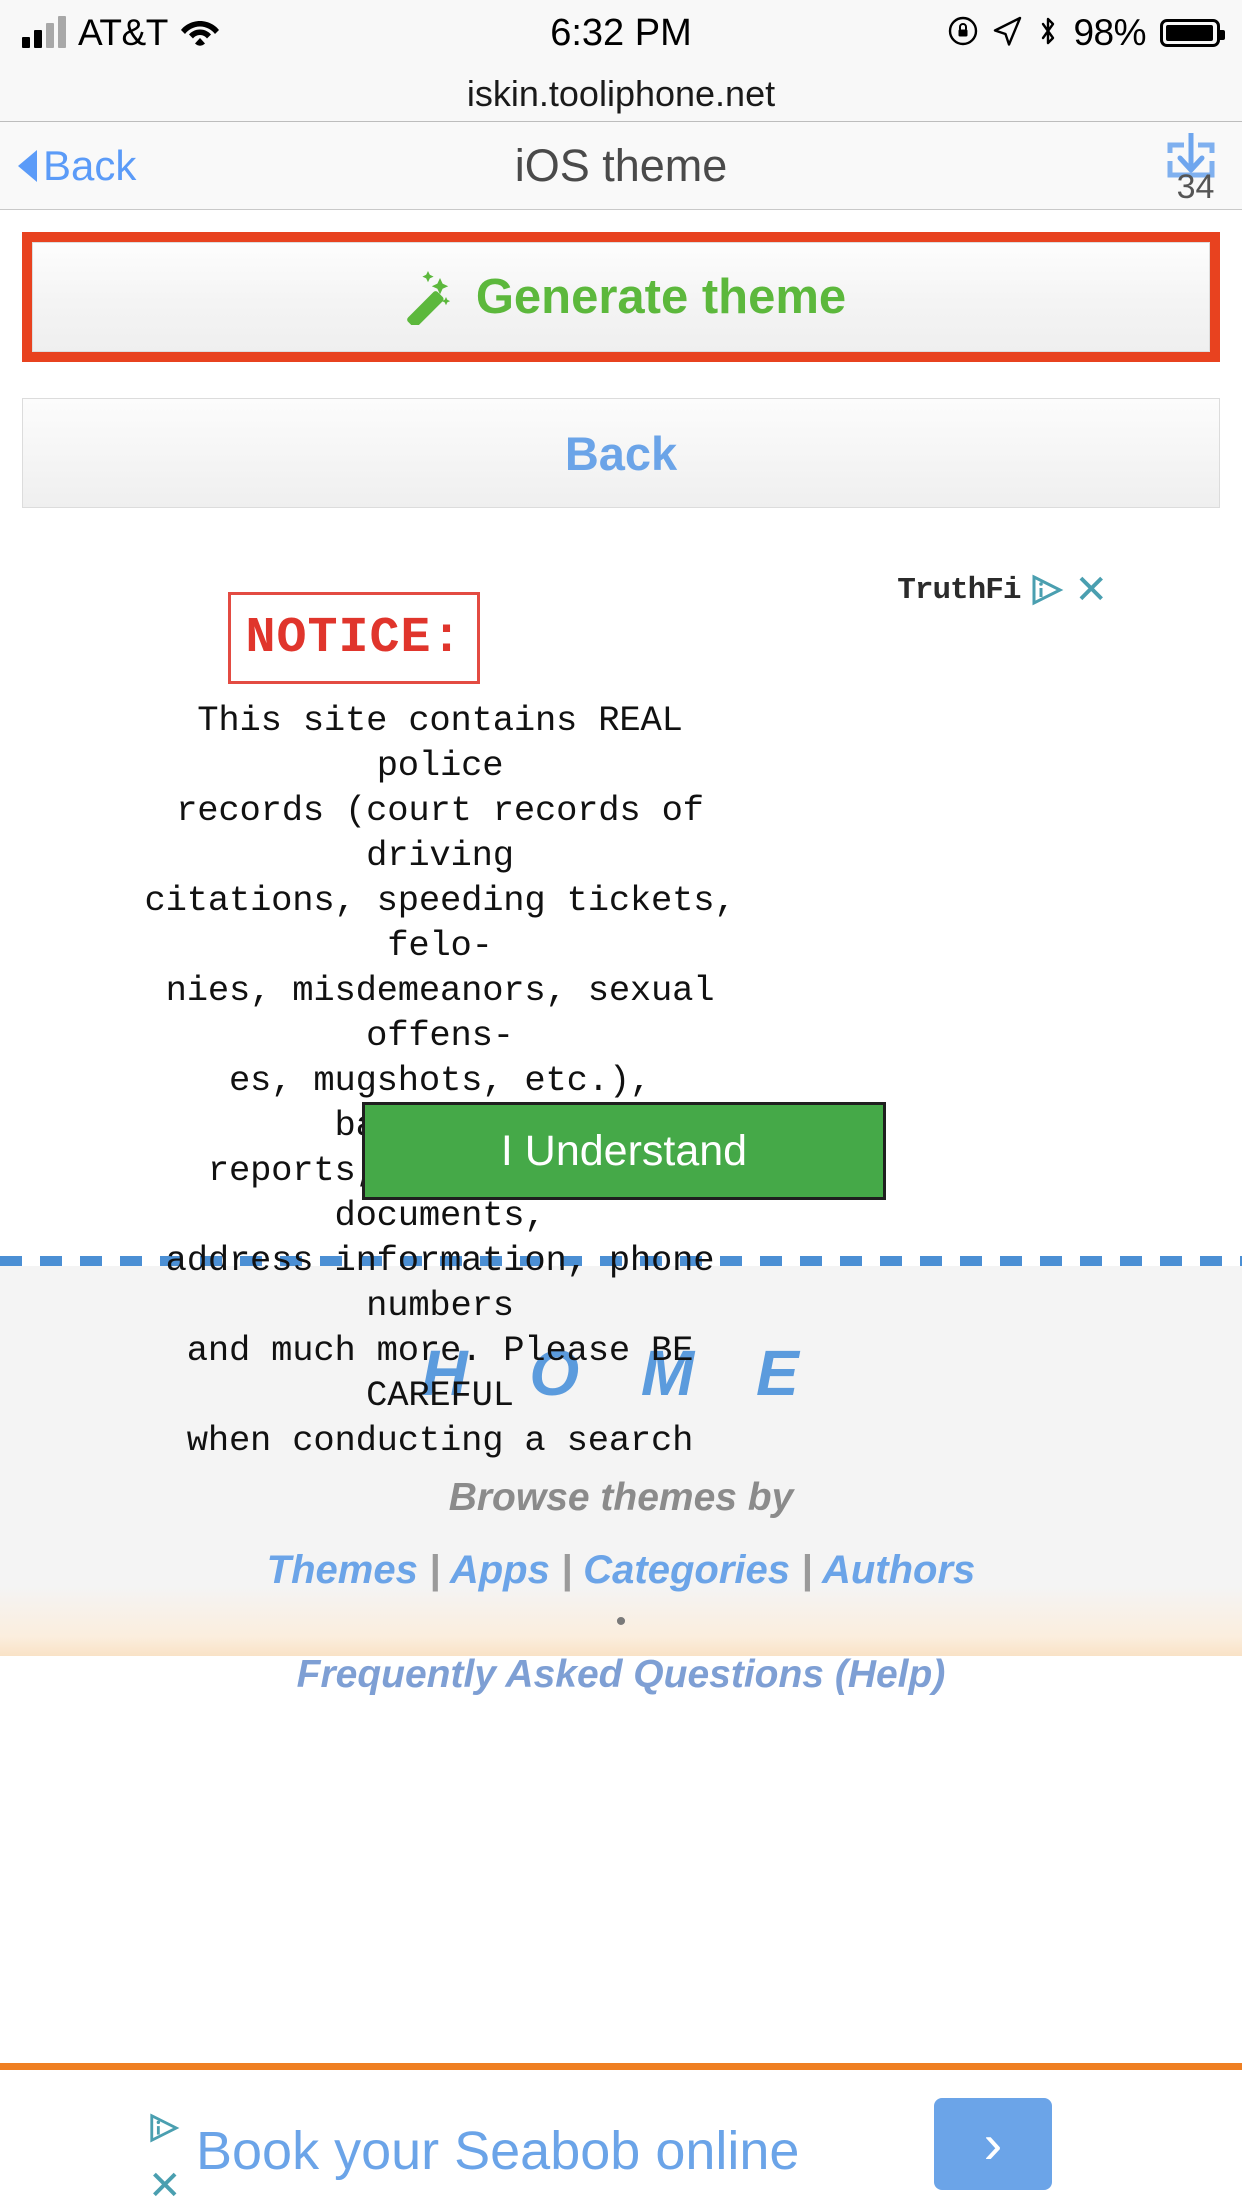  I want to click on footer-link-themes: Themes, so click(342, 1570).